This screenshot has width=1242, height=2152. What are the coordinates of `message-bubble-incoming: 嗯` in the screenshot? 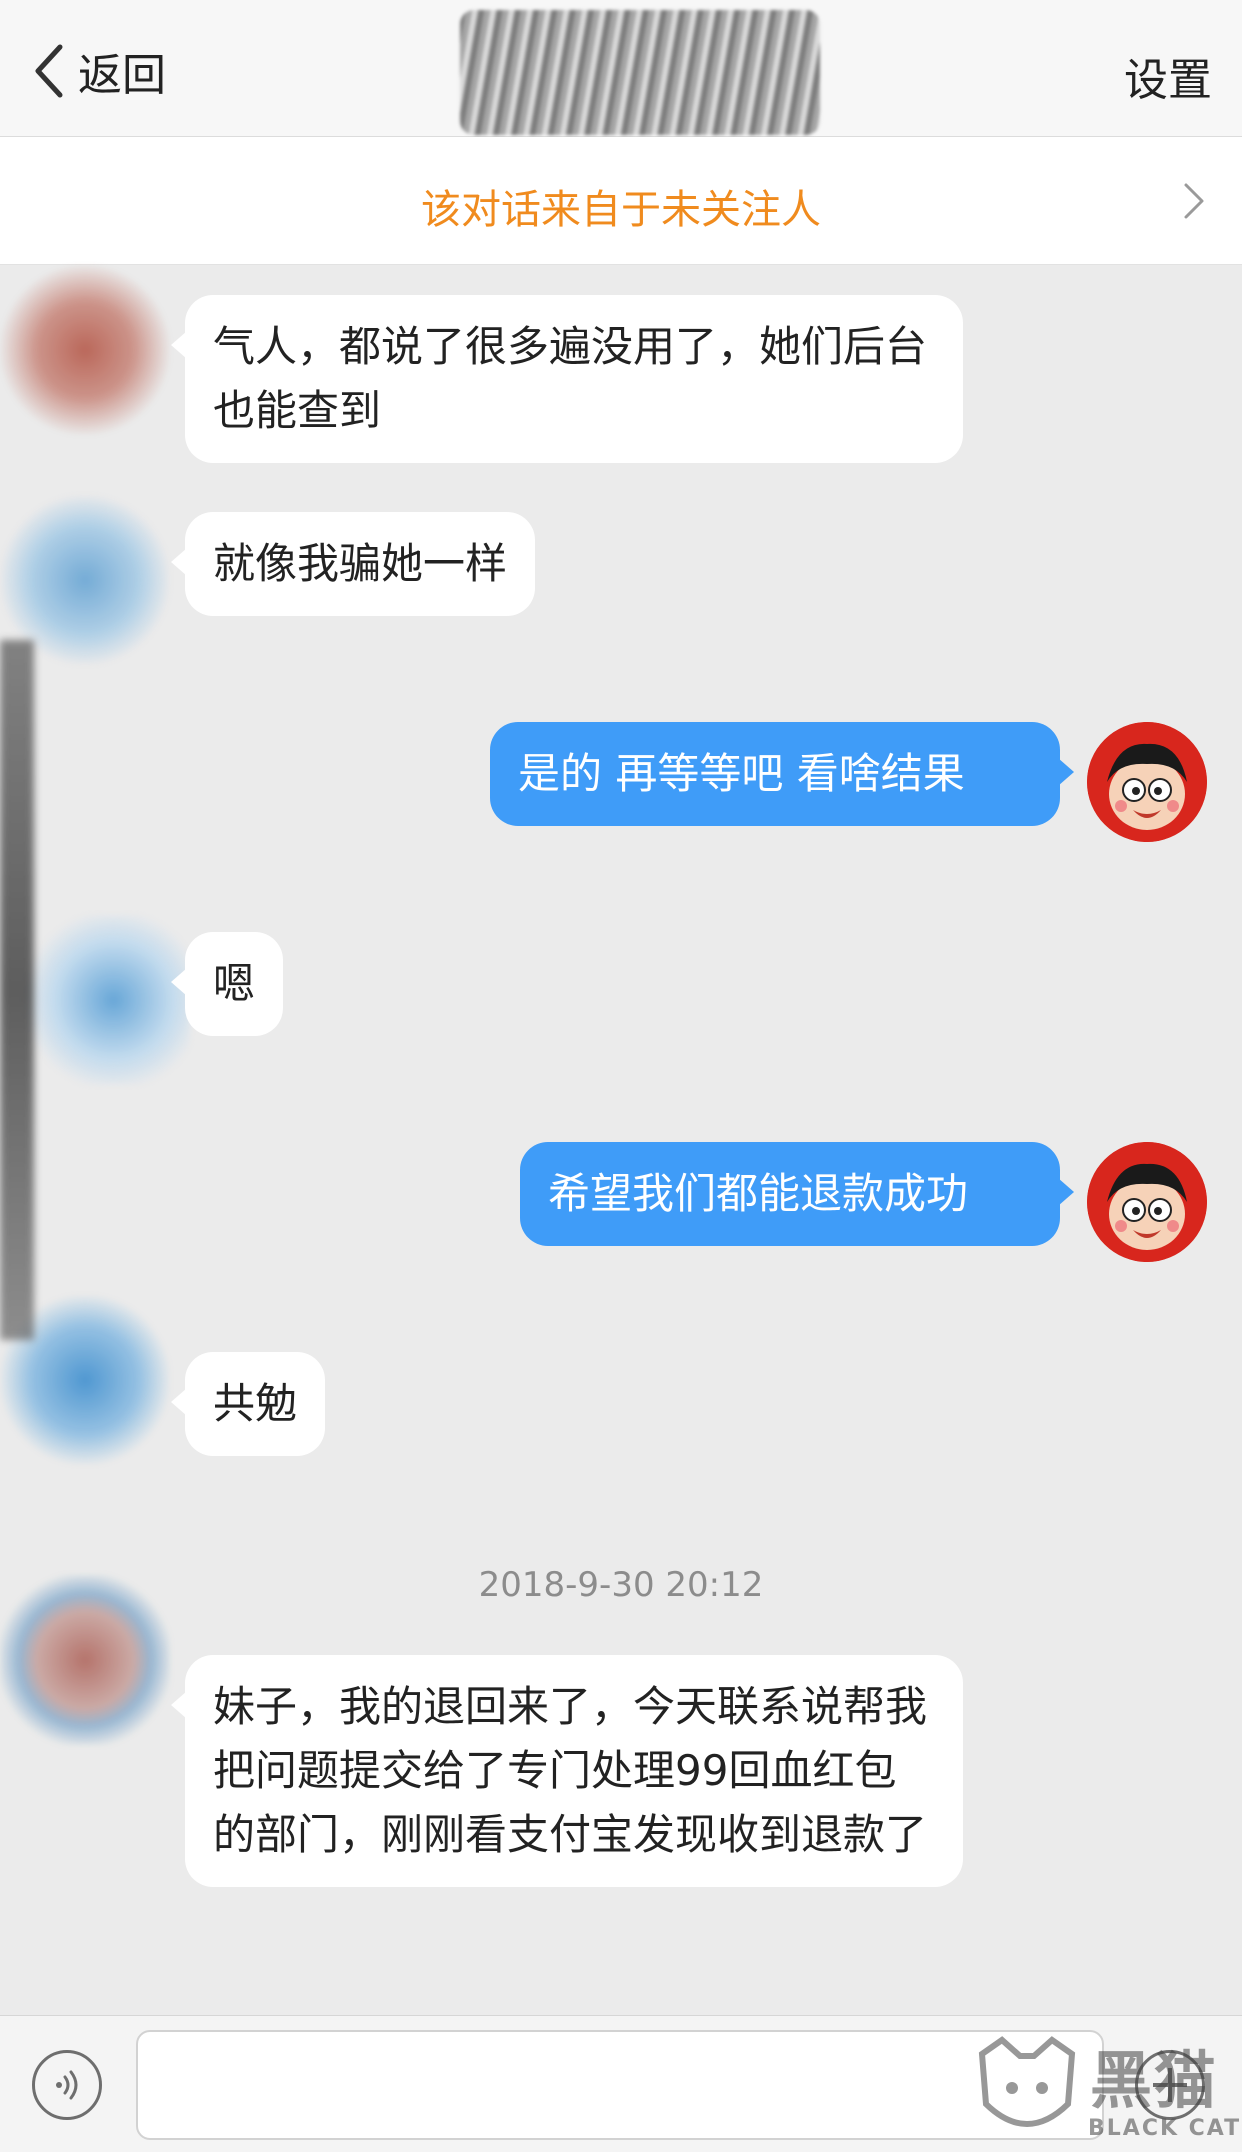 It's located at (227, 984).